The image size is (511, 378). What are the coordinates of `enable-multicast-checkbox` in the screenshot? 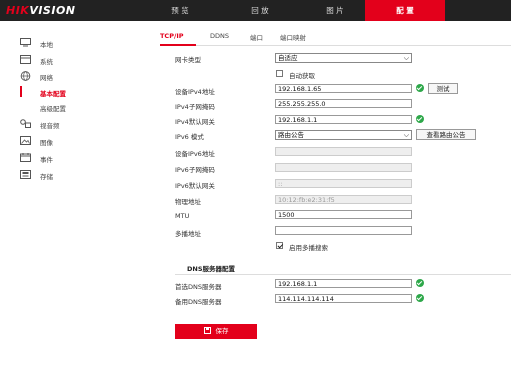 It's located at (279, 245).